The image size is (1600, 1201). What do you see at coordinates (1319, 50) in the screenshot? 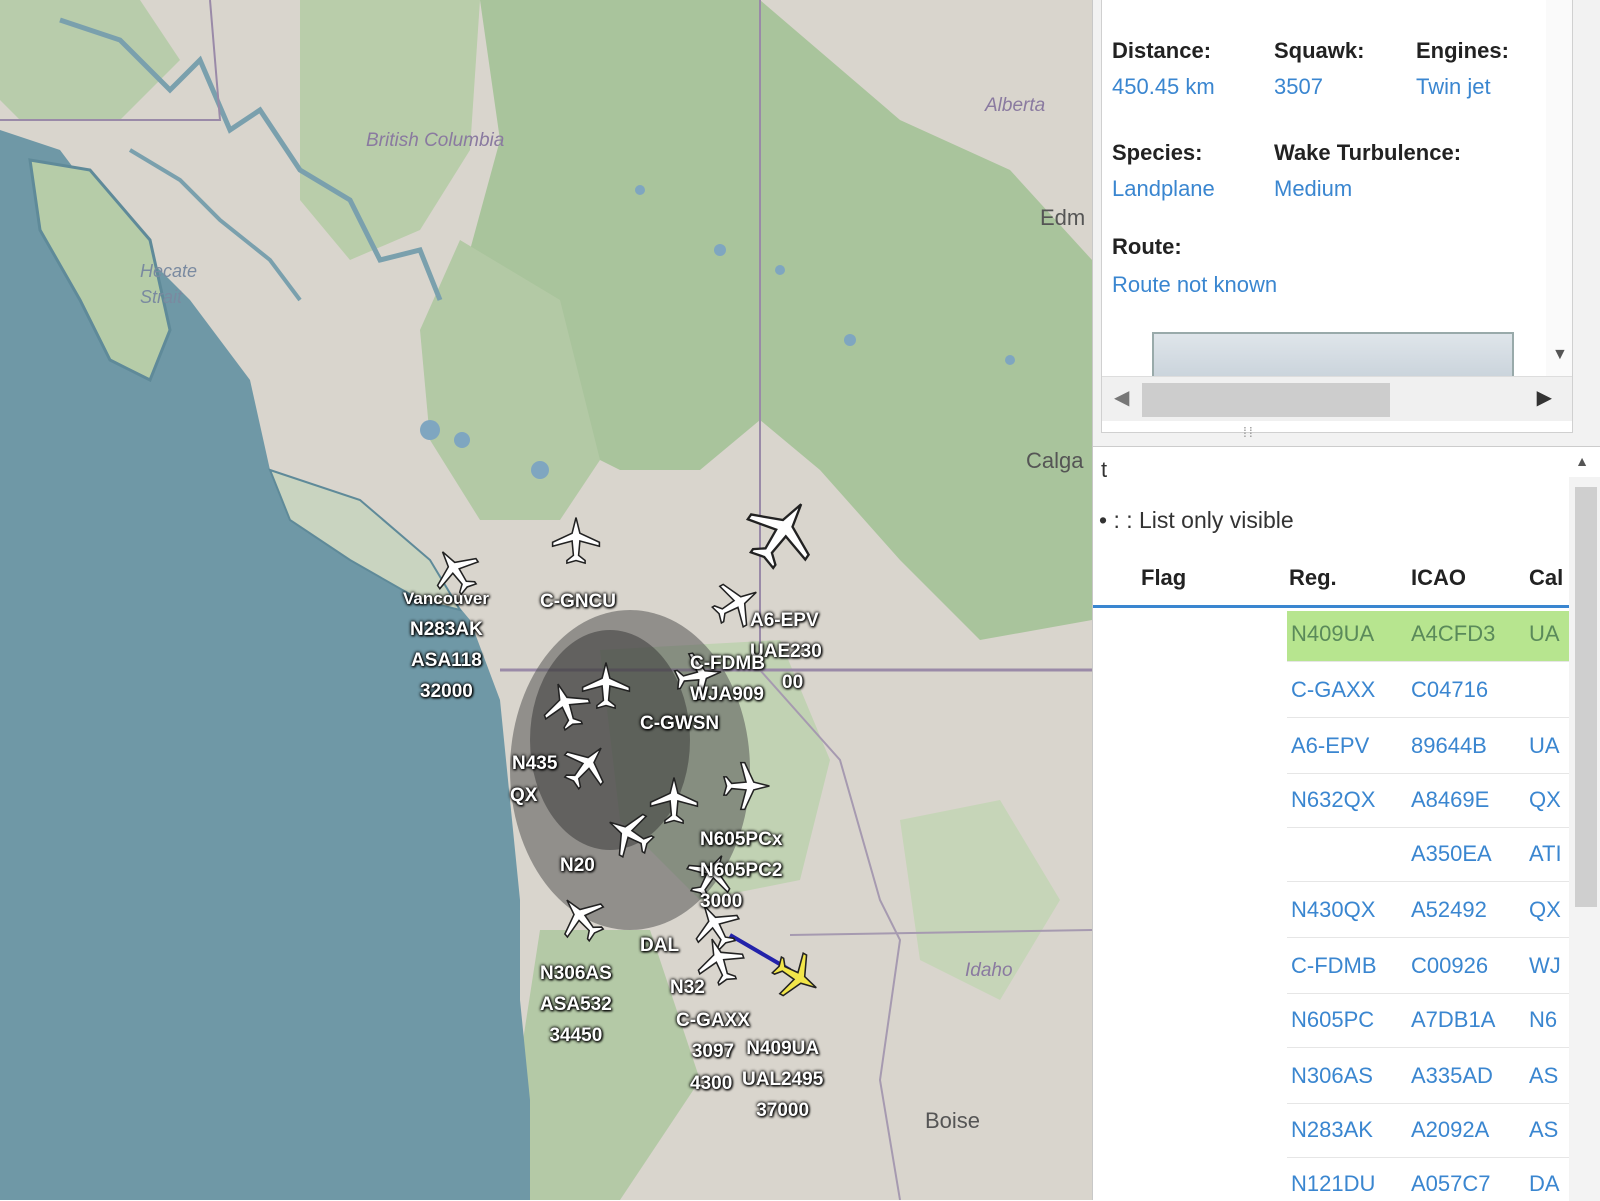
I see `squawk-label: Squawk:` at bounding box center [1319, 50].